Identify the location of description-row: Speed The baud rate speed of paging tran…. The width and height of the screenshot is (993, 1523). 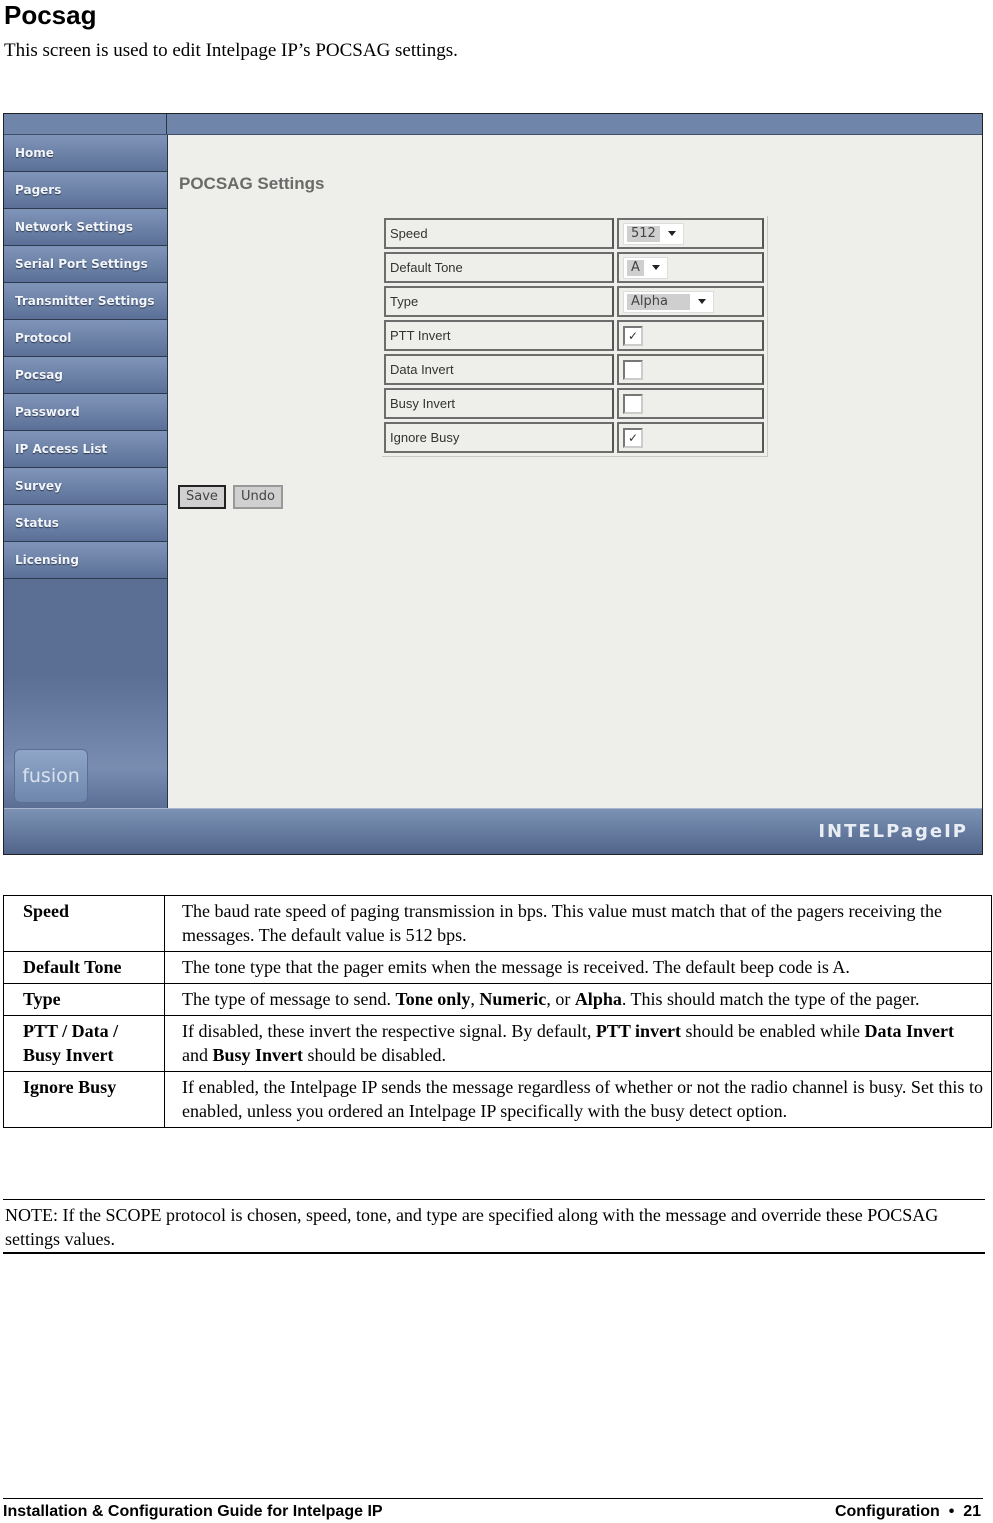
(497, 923).